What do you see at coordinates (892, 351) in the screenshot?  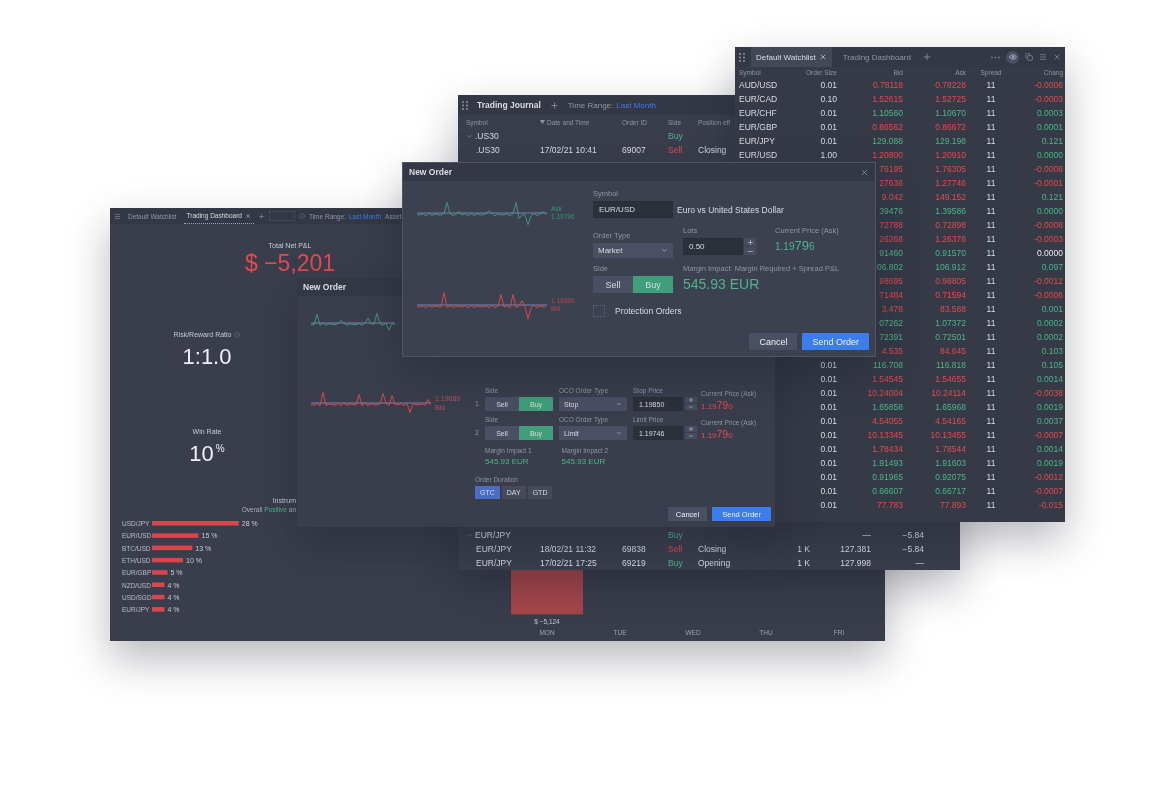 I see `bid-cell: 4.535` at bounding box center [892, 351].